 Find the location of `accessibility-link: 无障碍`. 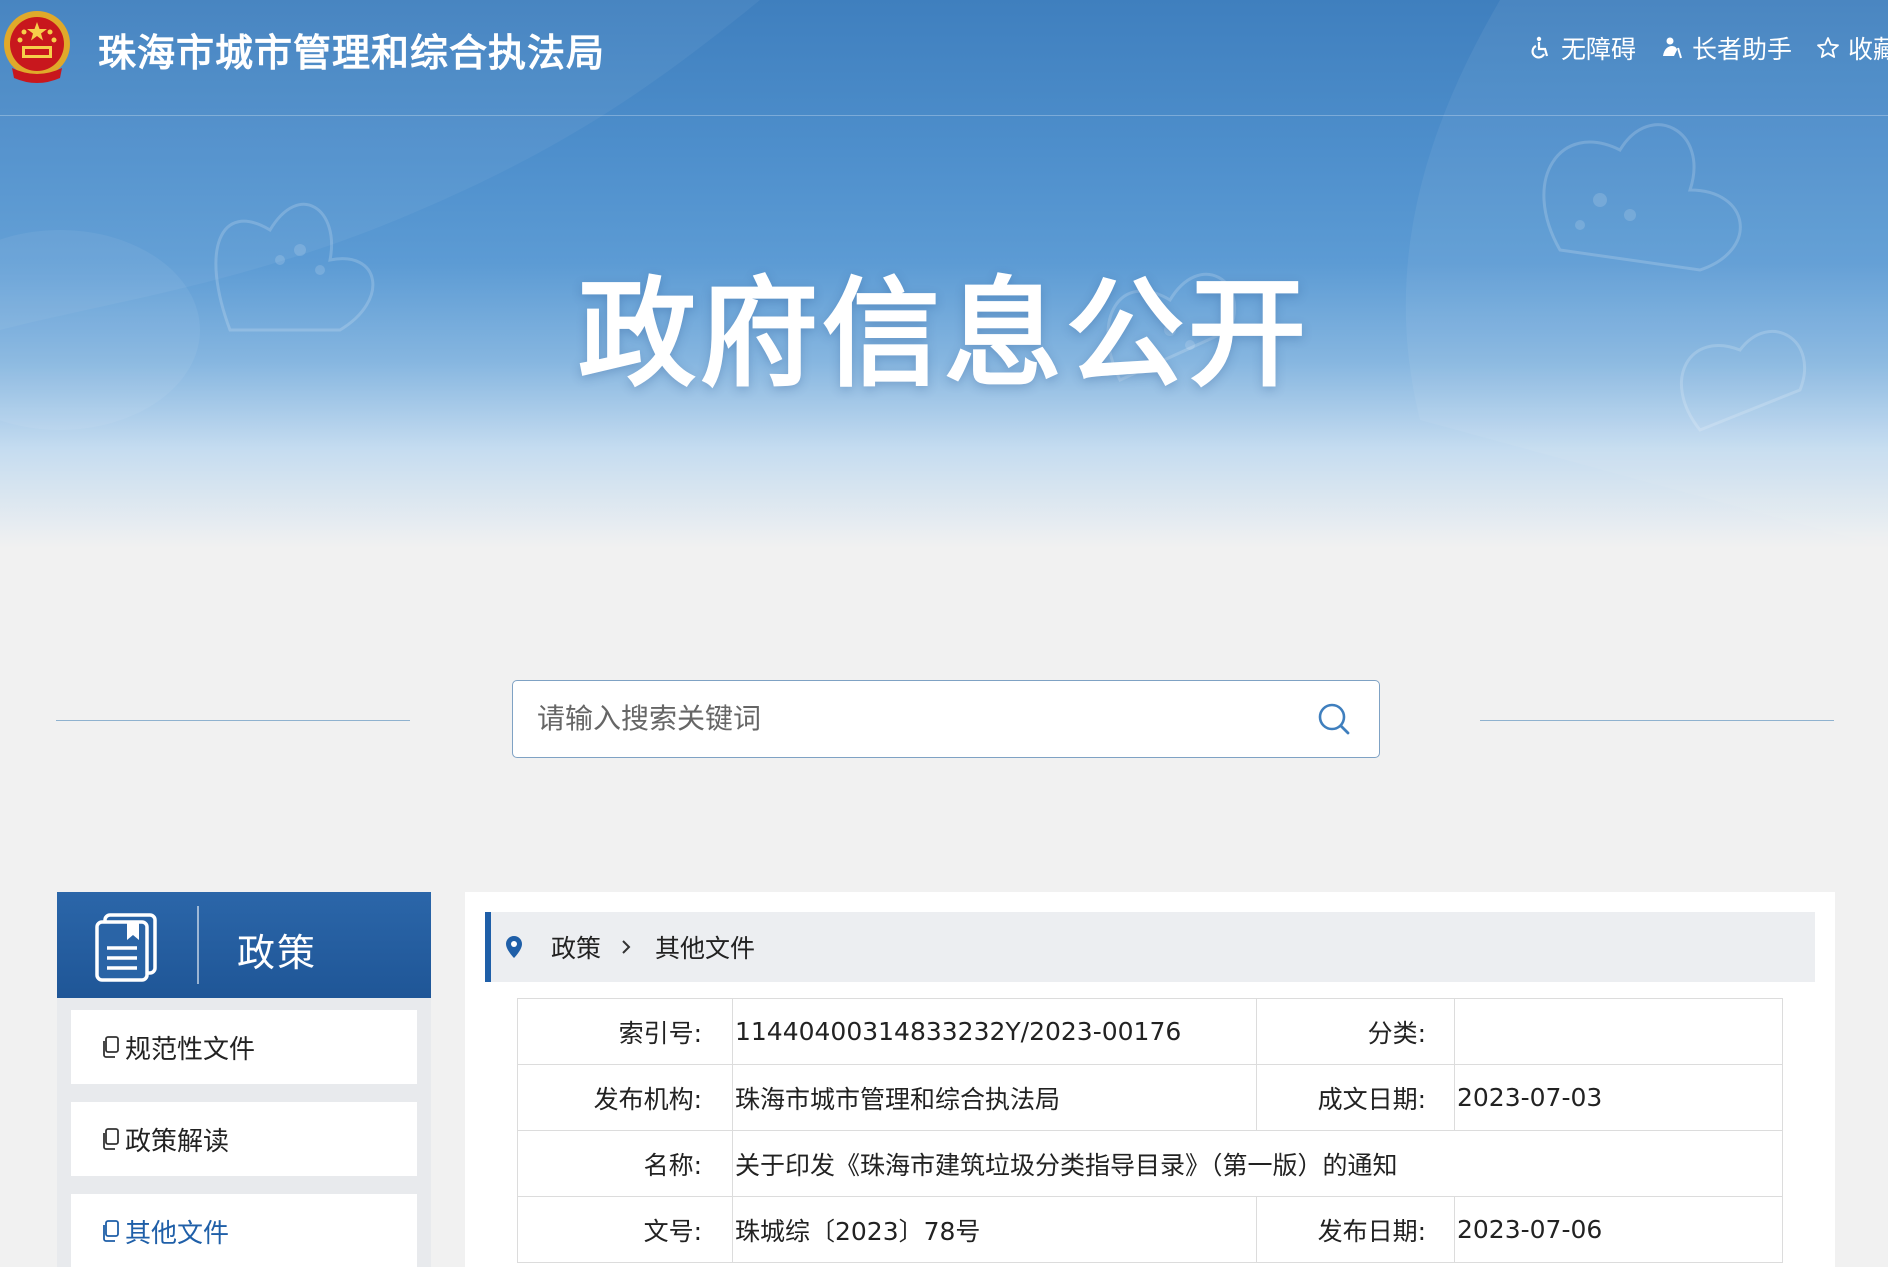

accessibility-link: 无障碍 is located at coordinates (1582, 48).